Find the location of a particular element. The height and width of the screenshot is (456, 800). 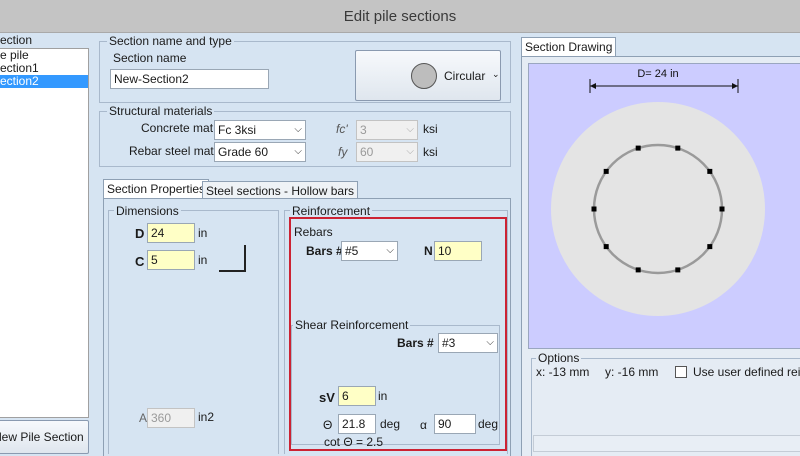

bars-label: Bars # is located at coordinates (324, 251).